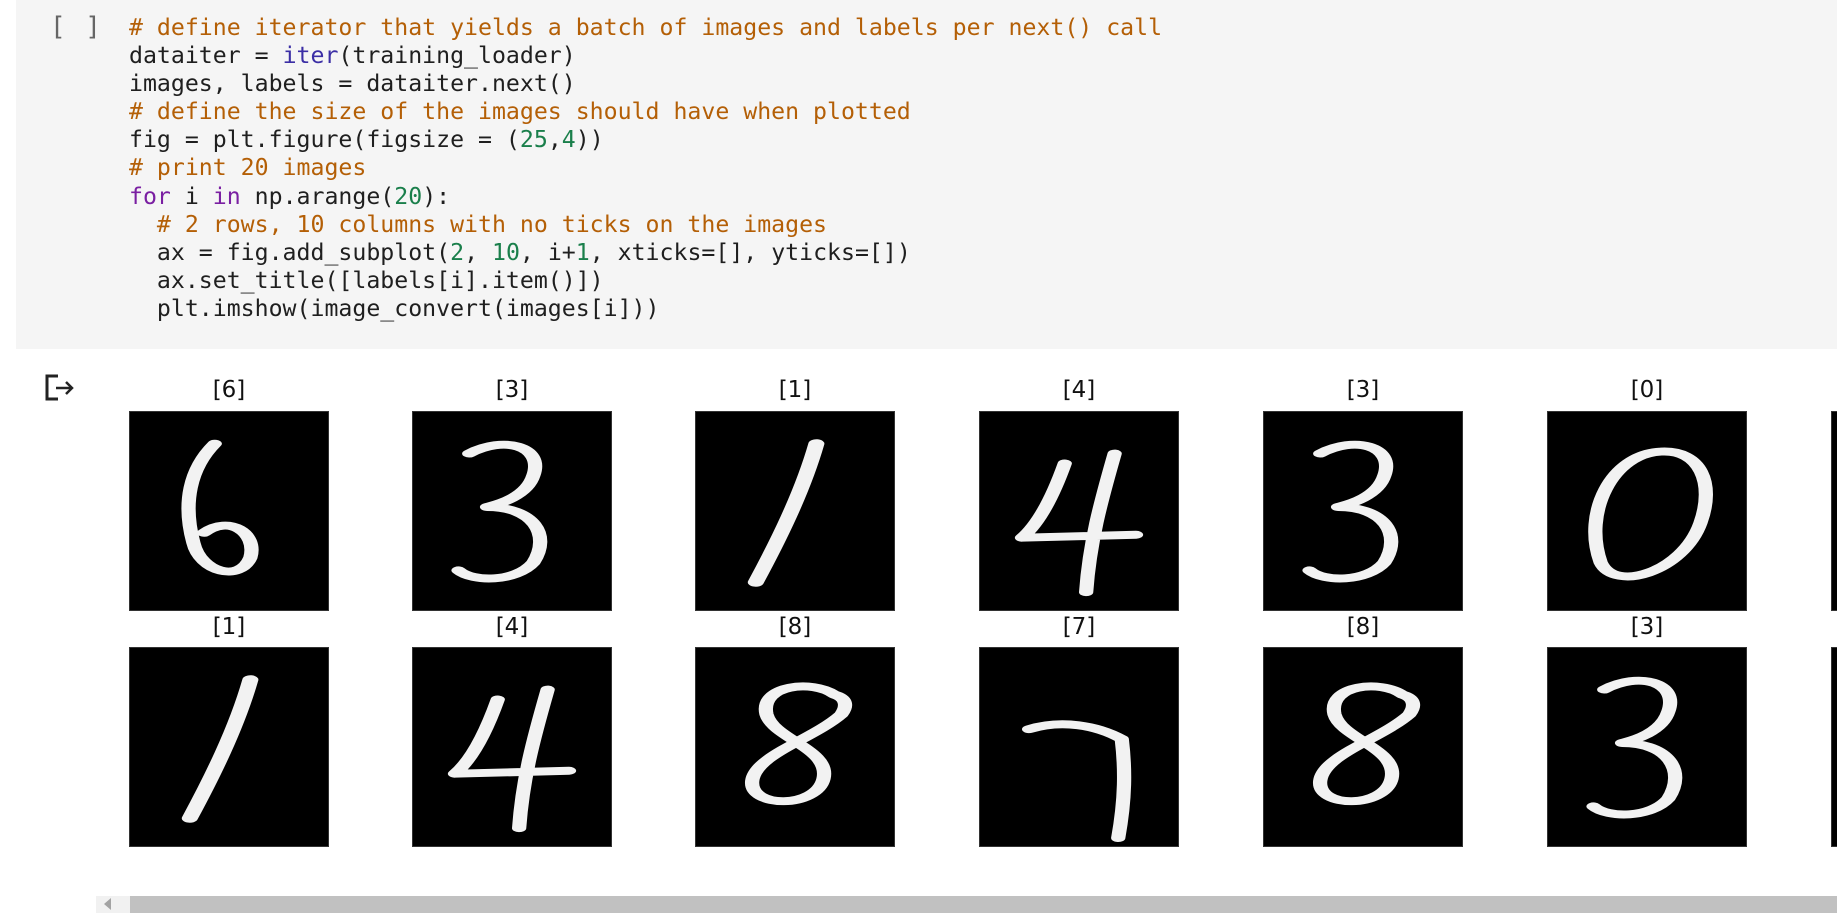 The width and height of the screenshot is (1837, 913). What do you see at coordinates (1079, 627) in the screenshot?
I see `subplot-title: [7]` at bounding box center [1079, 627].